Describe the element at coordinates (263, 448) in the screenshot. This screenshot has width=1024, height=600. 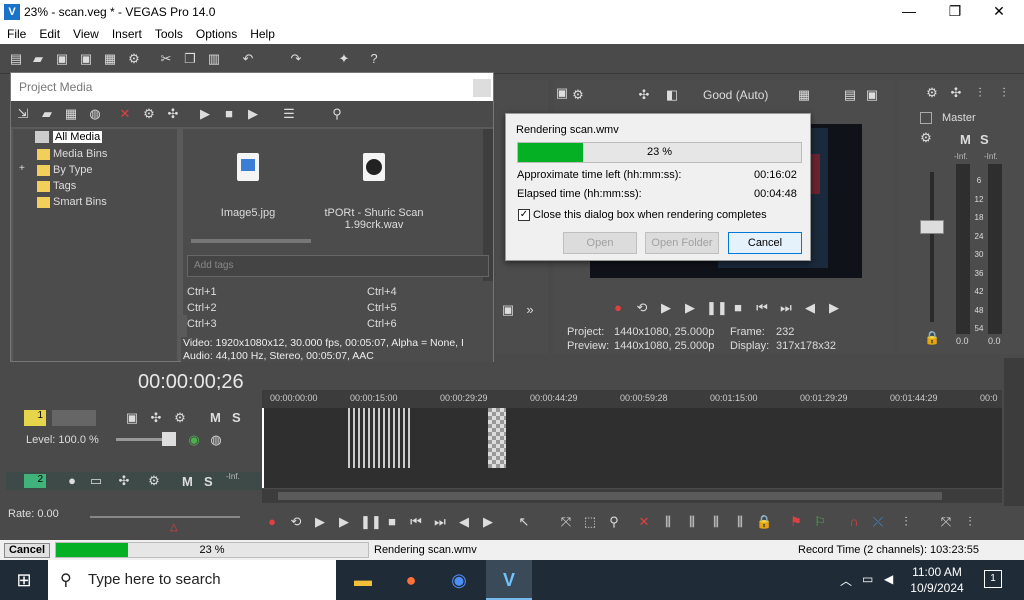
I see `playhead` at that location.